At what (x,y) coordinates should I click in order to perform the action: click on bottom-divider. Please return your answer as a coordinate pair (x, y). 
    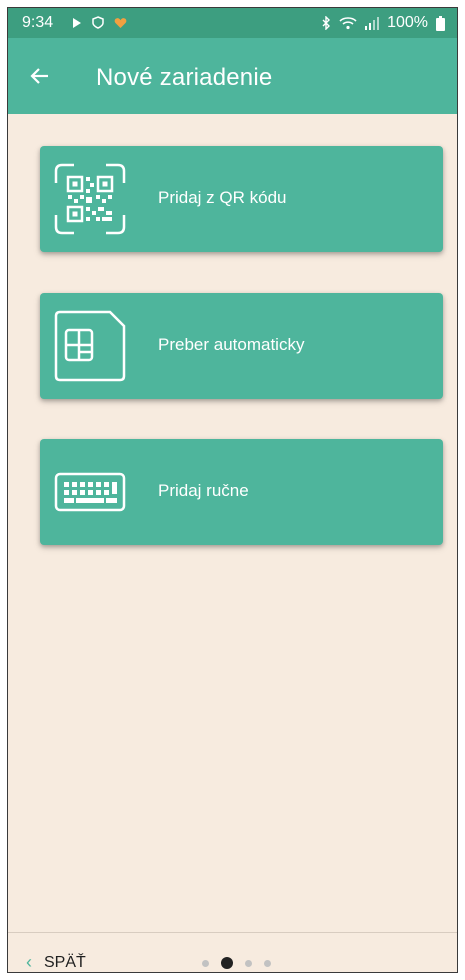
    Looking at the image, I should click on (232, 932).